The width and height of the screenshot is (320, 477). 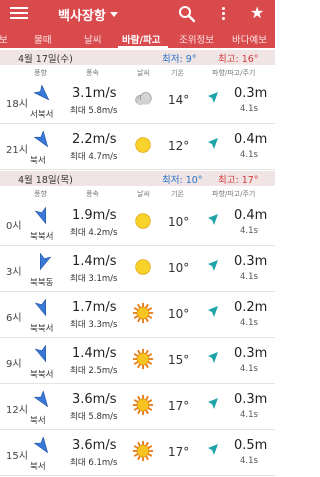 I want to click on tab-wind-wave: 바람/파고, so click(x=141, y=39).